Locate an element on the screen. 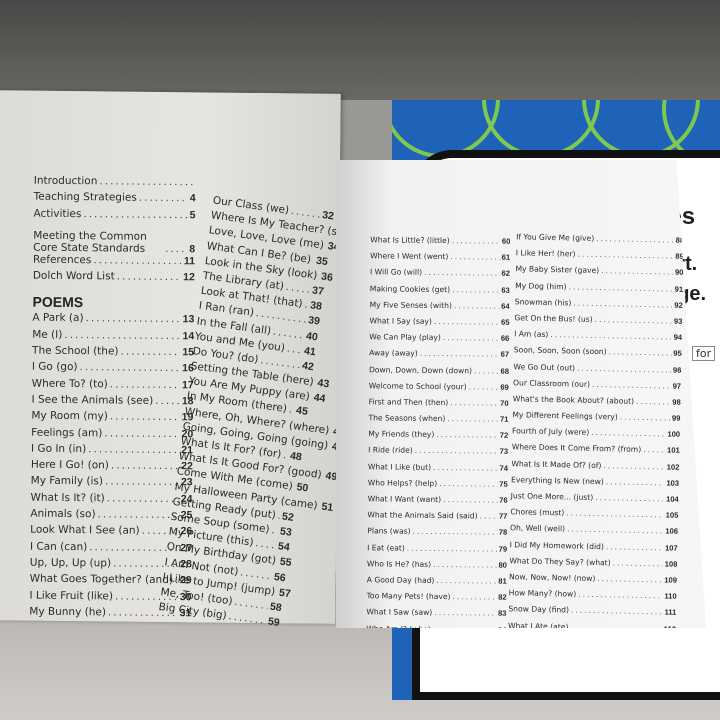 The width and height of the screenshot is (720, 720). toc-entry-title: I Did My Homework (did) is located at coordinates (556, 545).